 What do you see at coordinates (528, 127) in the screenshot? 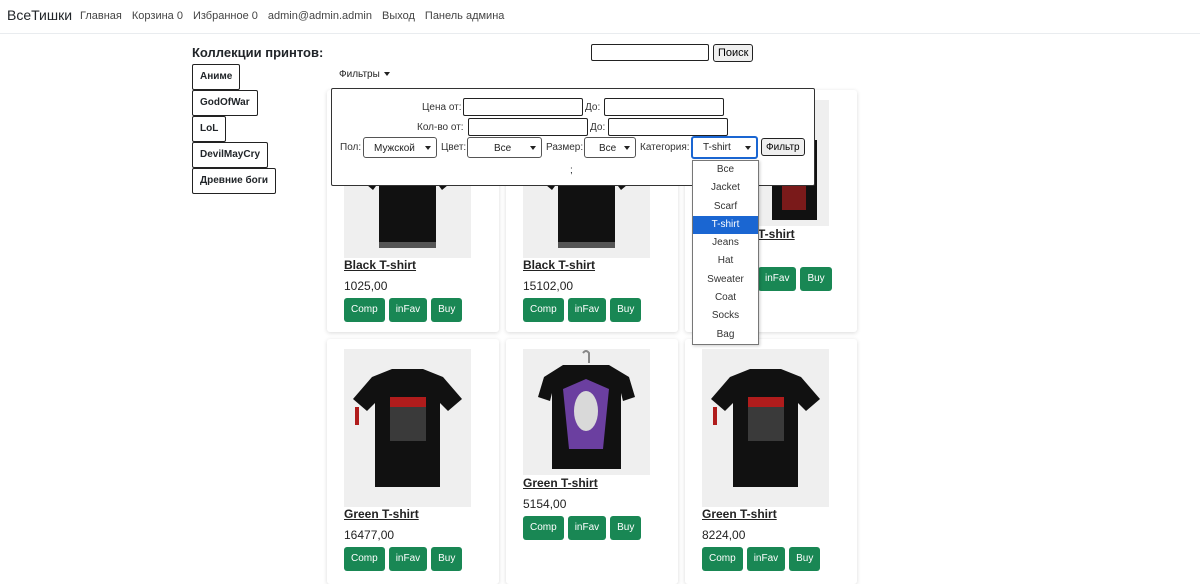
I see `qty-from-input` at bounding box center [528, 127].